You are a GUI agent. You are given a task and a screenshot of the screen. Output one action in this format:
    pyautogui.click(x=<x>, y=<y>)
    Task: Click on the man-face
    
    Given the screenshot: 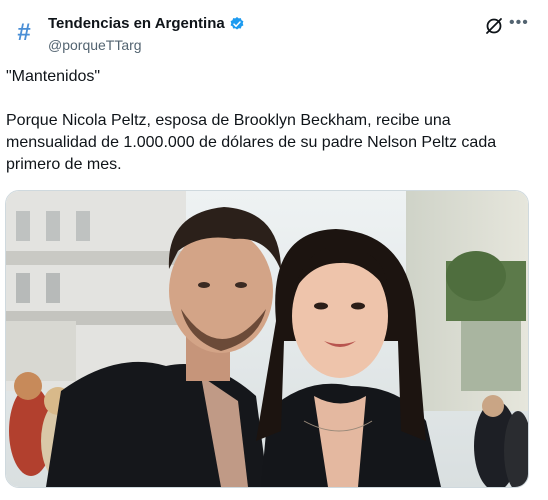 What is the action you would take?
    pyautogui.click(x=221, y=291)
    